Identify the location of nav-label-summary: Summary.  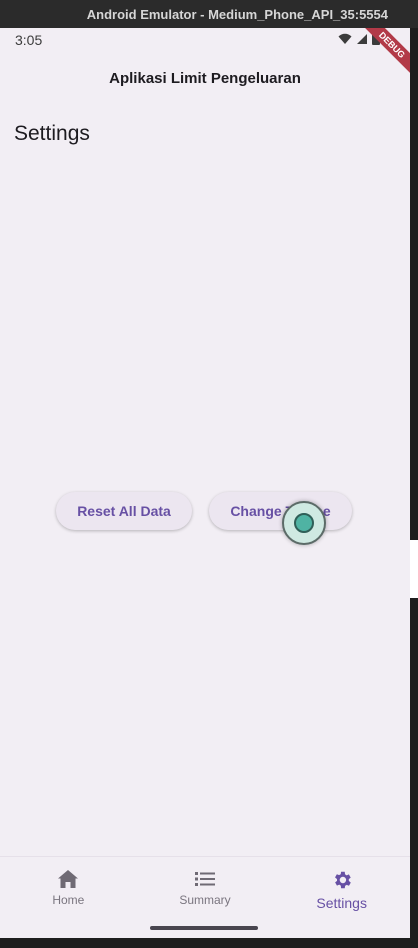
(205, 900).